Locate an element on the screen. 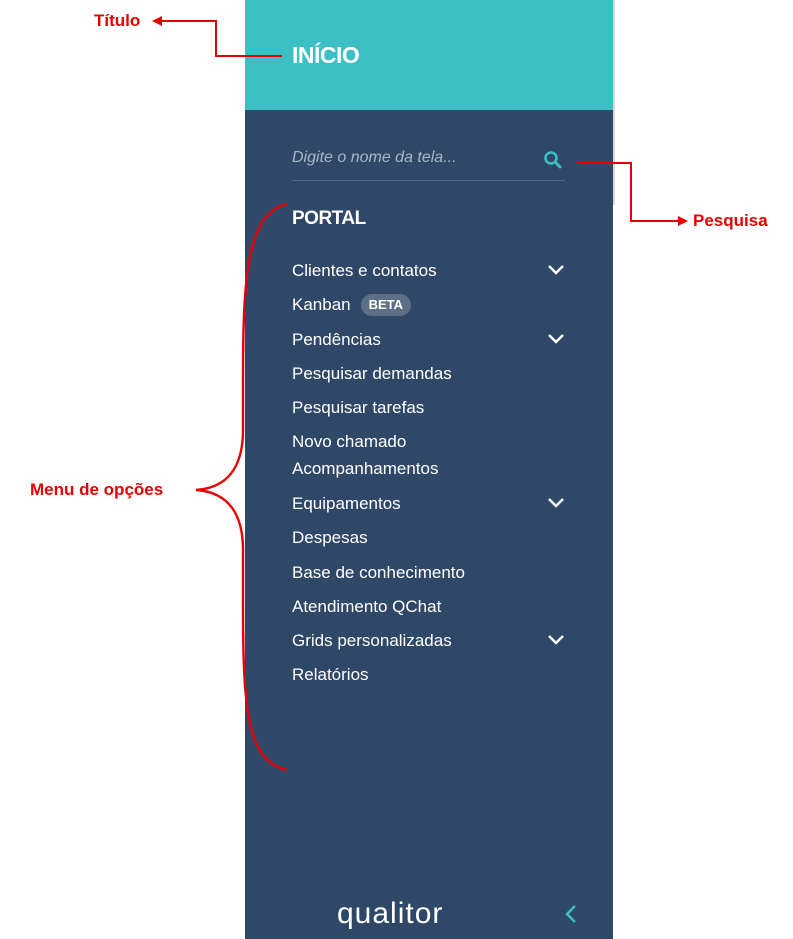  search-arrow-line is located at coordinates (628, 192).